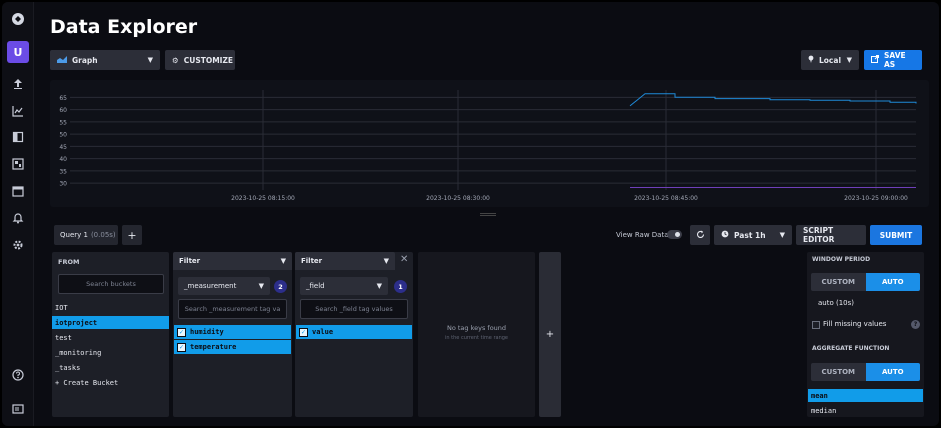 The width and height of the screenshot is (941, 428). Describe the element at coordinates (213, 347) in the screenshot. I see `tag-value-label: temperature` at that location.